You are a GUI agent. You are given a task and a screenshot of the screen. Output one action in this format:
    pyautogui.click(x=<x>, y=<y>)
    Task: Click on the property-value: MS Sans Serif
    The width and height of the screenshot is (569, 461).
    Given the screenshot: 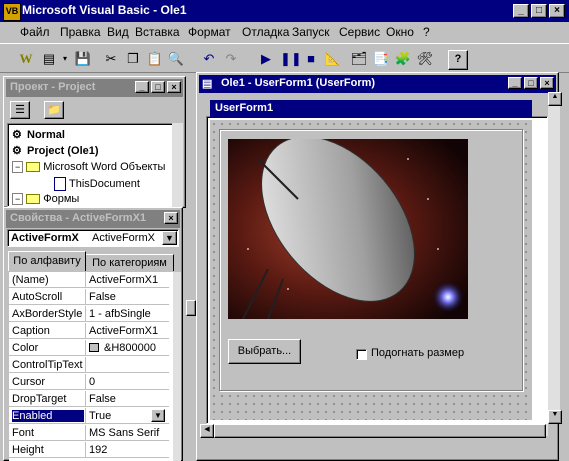 What is the action you would take?
    pyautogui.click(x=129, y=433)
    